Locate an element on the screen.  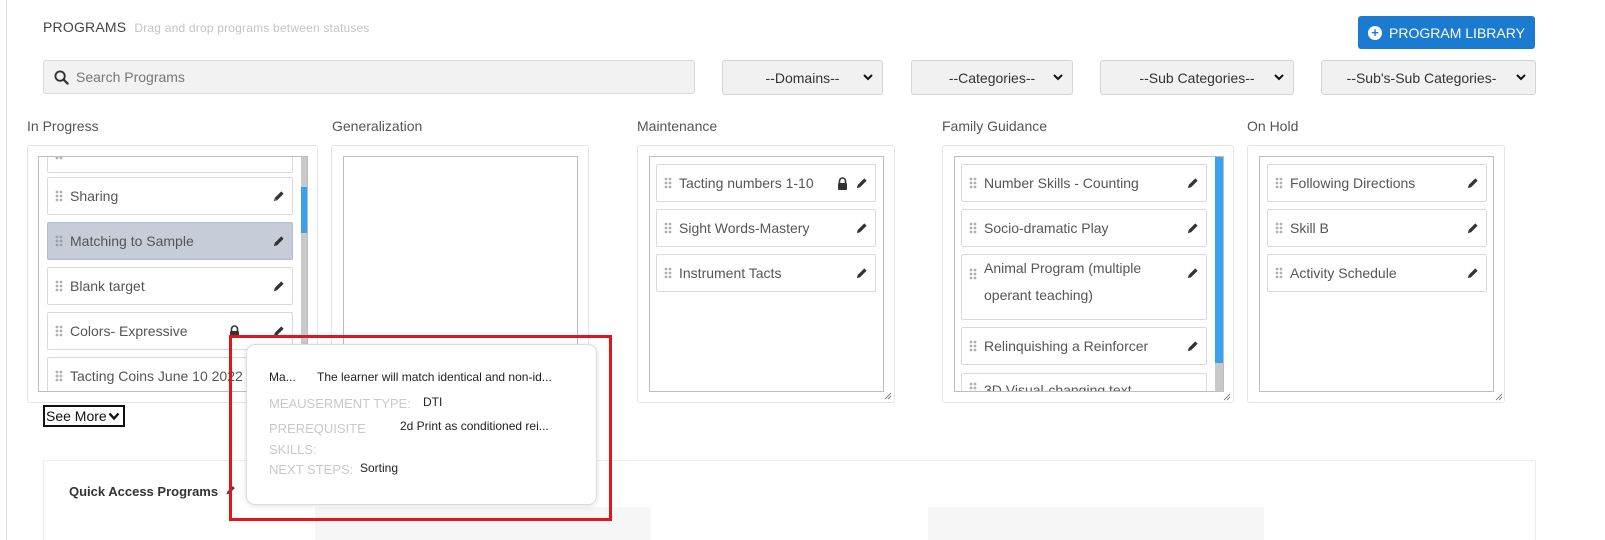
program-card-activity-schedule: Activity Schedule is located at coordinates (1377, 273).